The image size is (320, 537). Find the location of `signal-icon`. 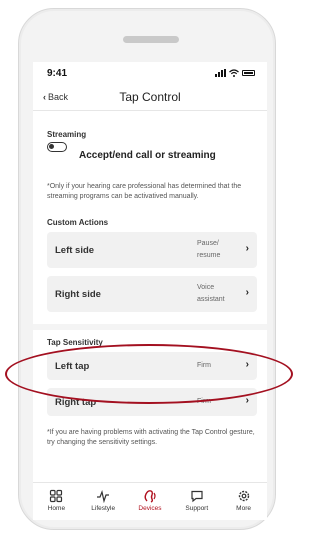

signal-icon is located at coordinates (220, 73).